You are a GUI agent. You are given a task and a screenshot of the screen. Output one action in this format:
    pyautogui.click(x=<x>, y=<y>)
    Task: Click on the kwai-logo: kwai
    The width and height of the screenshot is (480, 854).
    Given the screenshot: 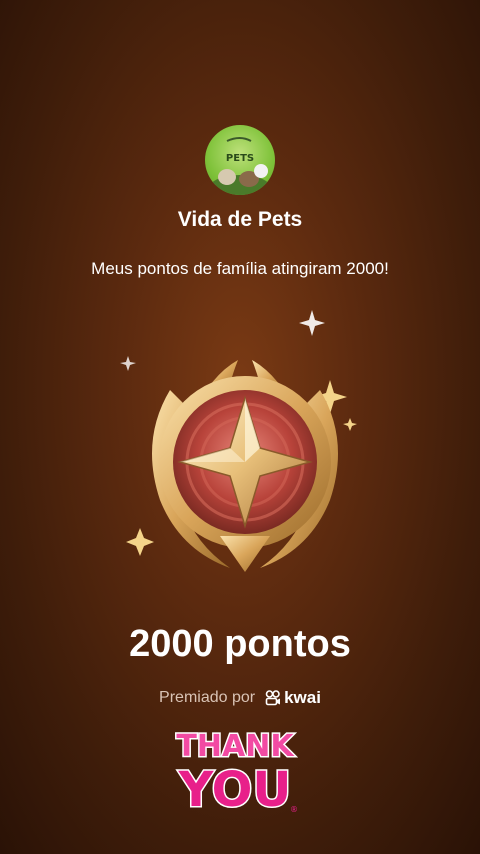 What is the action you would take?
    pyautogui.click(x=293, y=698)
    